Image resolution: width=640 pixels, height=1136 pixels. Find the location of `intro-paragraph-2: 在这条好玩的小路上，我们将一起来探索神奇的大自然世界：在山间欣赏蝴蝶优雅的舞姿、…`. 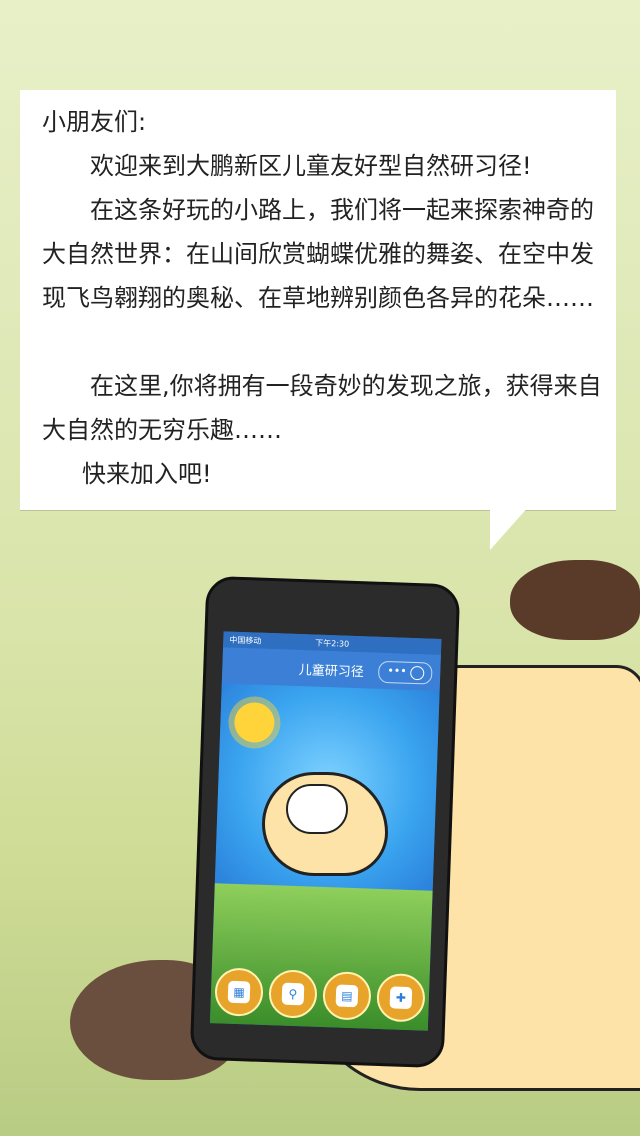

intro-paragraph-2: 在这条好玩的小路上，我们将一起来探索神奇的大自然世界：在山间欣赏蝴蝶优雅的舞姿、… is located at coordinates (318, 254).